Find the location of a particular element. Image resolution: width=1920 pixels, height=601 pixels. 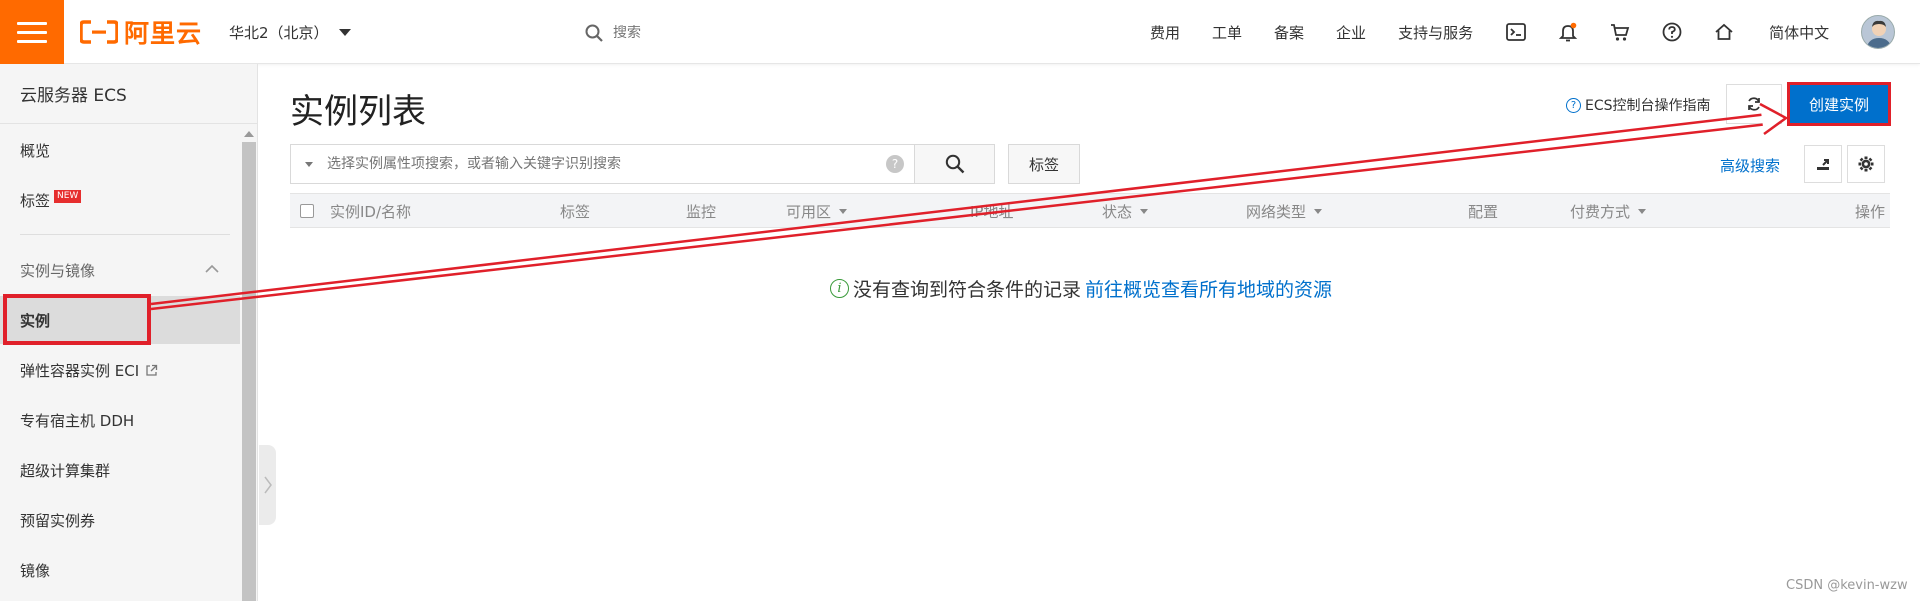

export-button is located at coordinates (1823, 164).